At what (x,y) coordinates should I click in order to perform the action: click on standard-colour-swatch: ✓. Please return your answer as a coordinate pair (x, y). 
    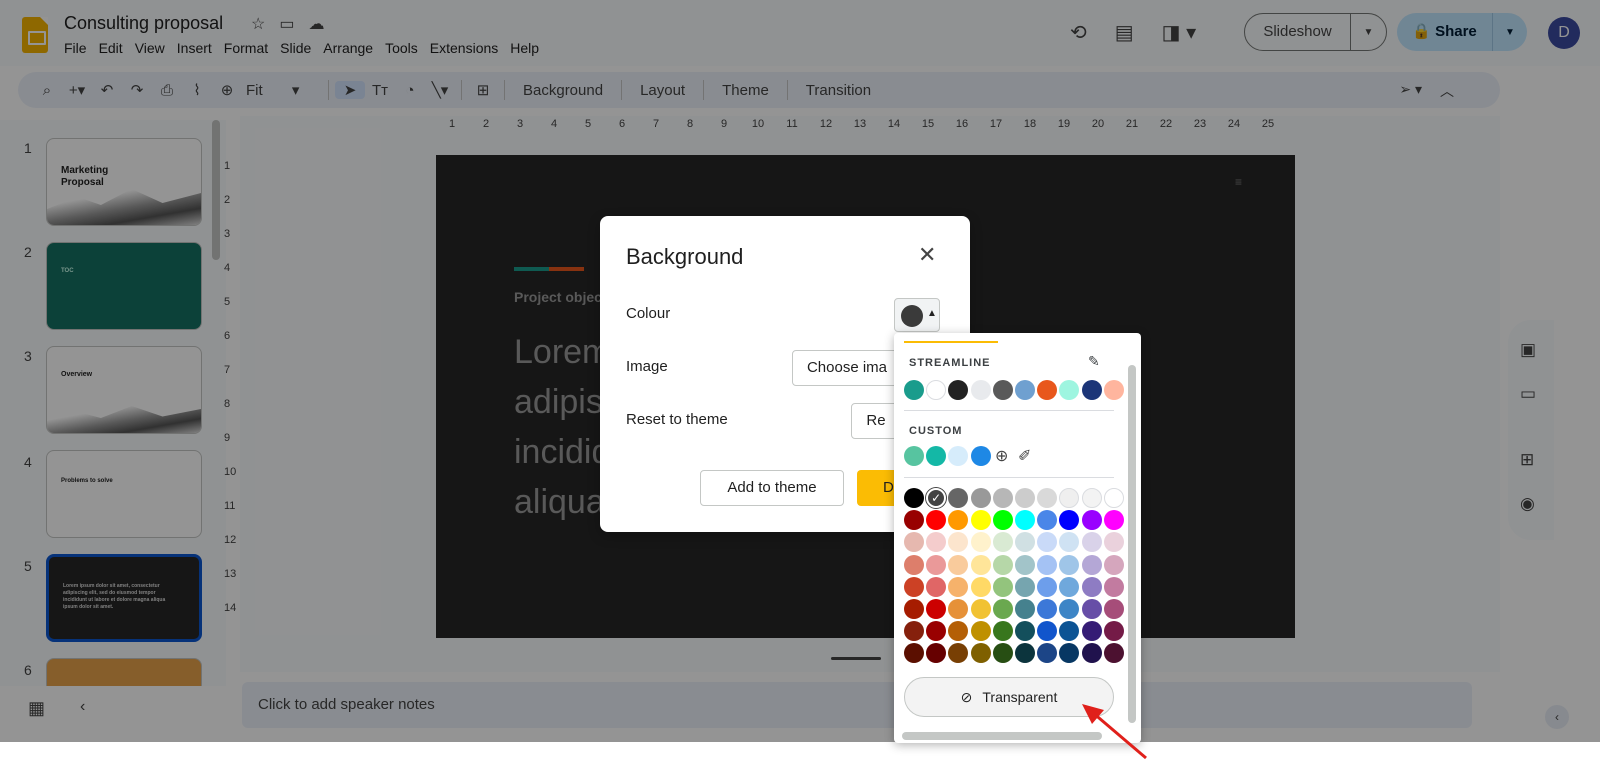
    Looking at the image, I should click on (936, 498).